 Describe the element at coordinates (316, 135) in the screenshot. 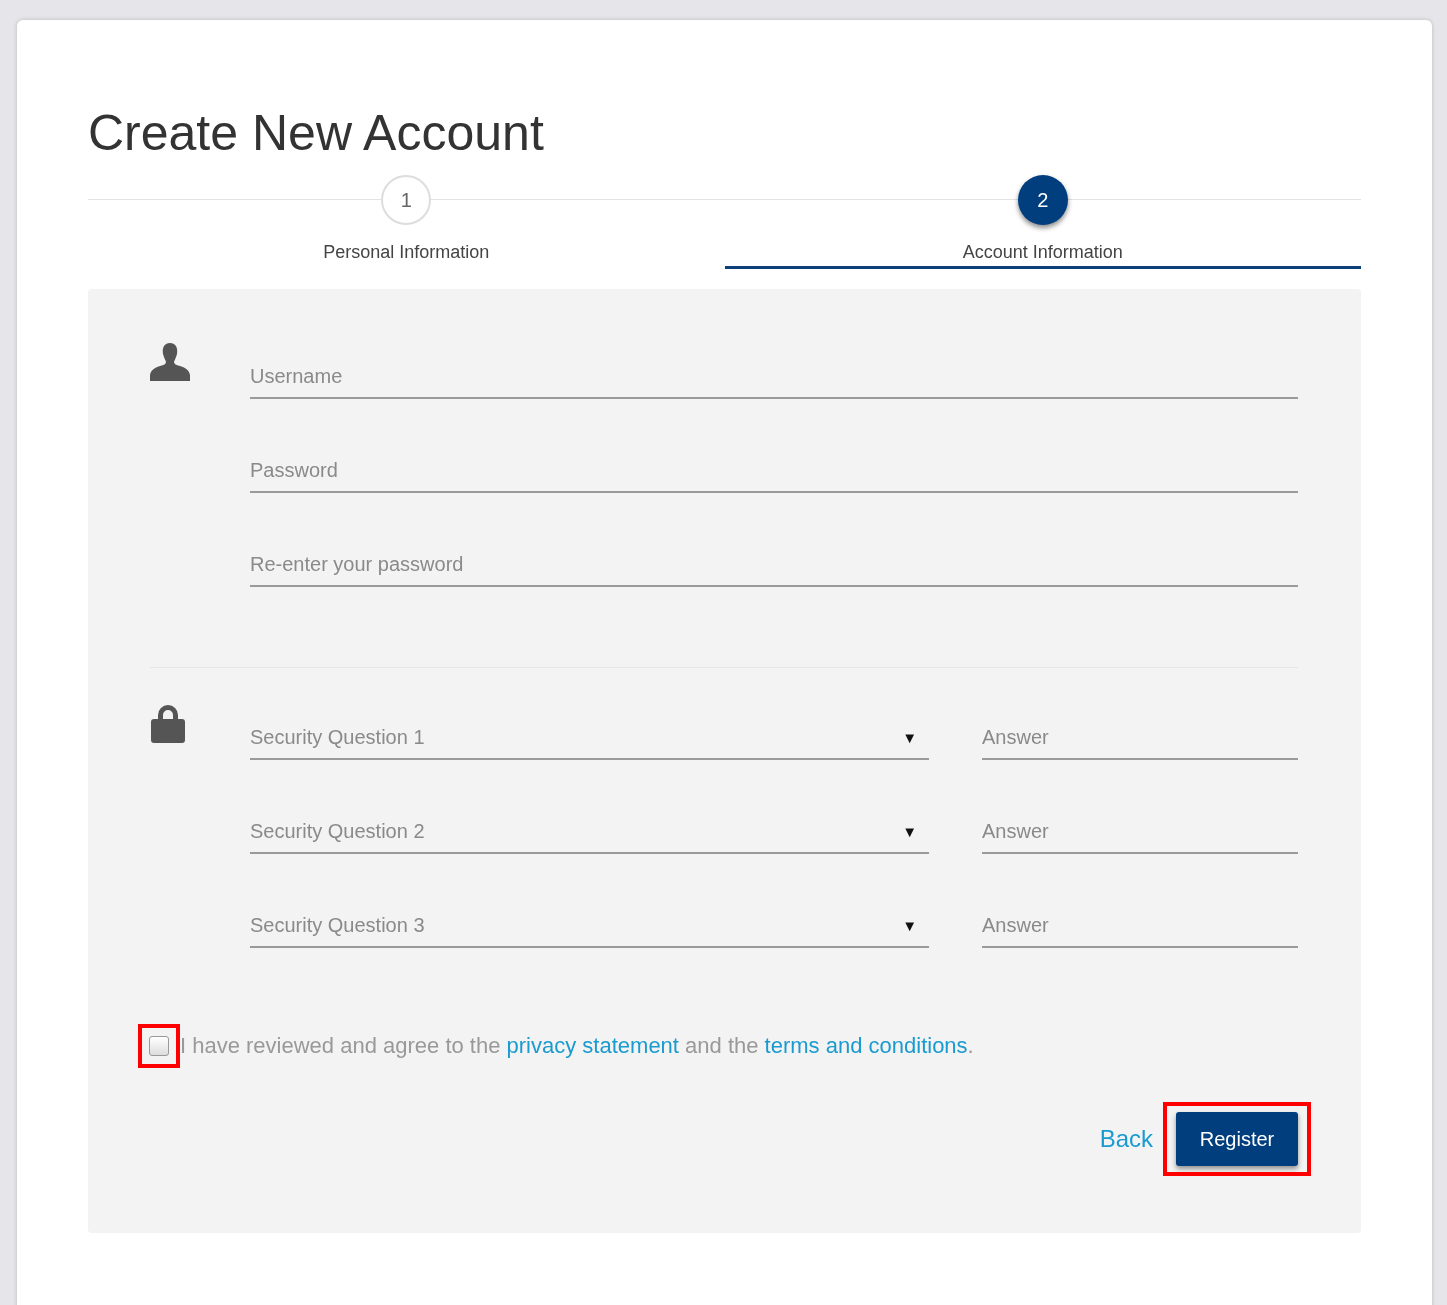

I see `page-title: Create New Account` at that location.